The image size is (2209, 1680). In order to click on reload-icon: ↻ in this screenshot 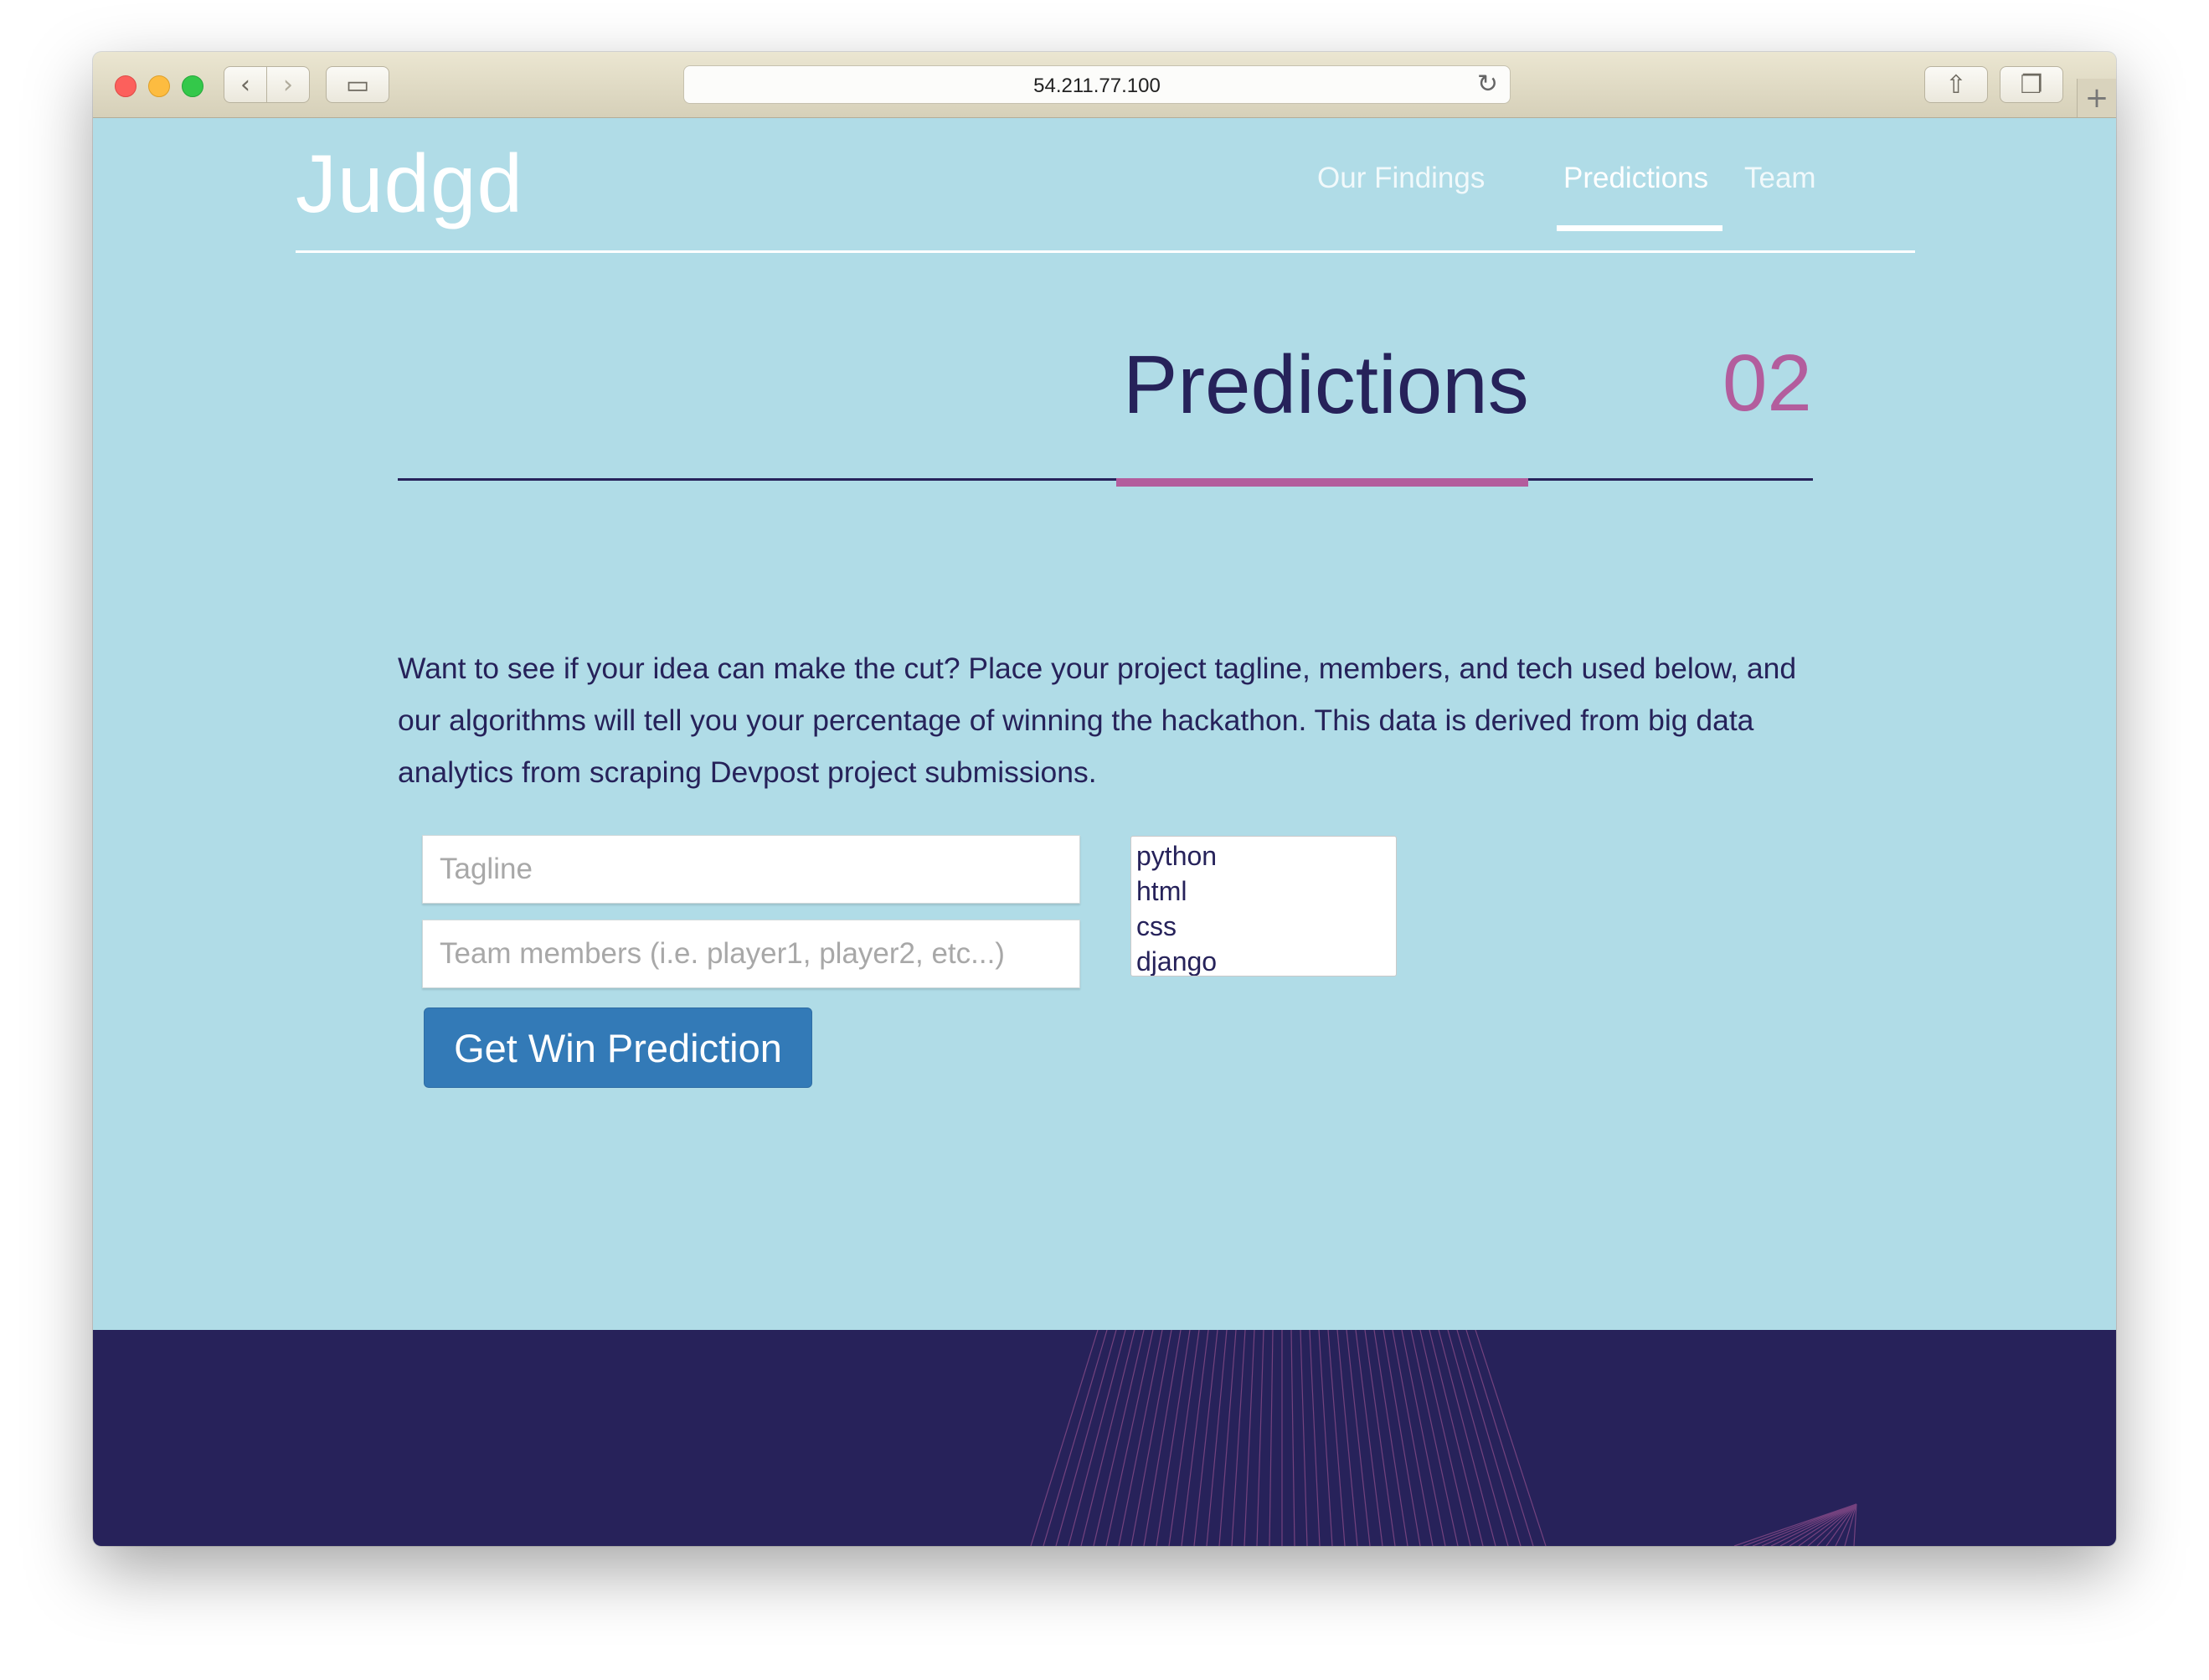, I will do `click(1487, 84)`.